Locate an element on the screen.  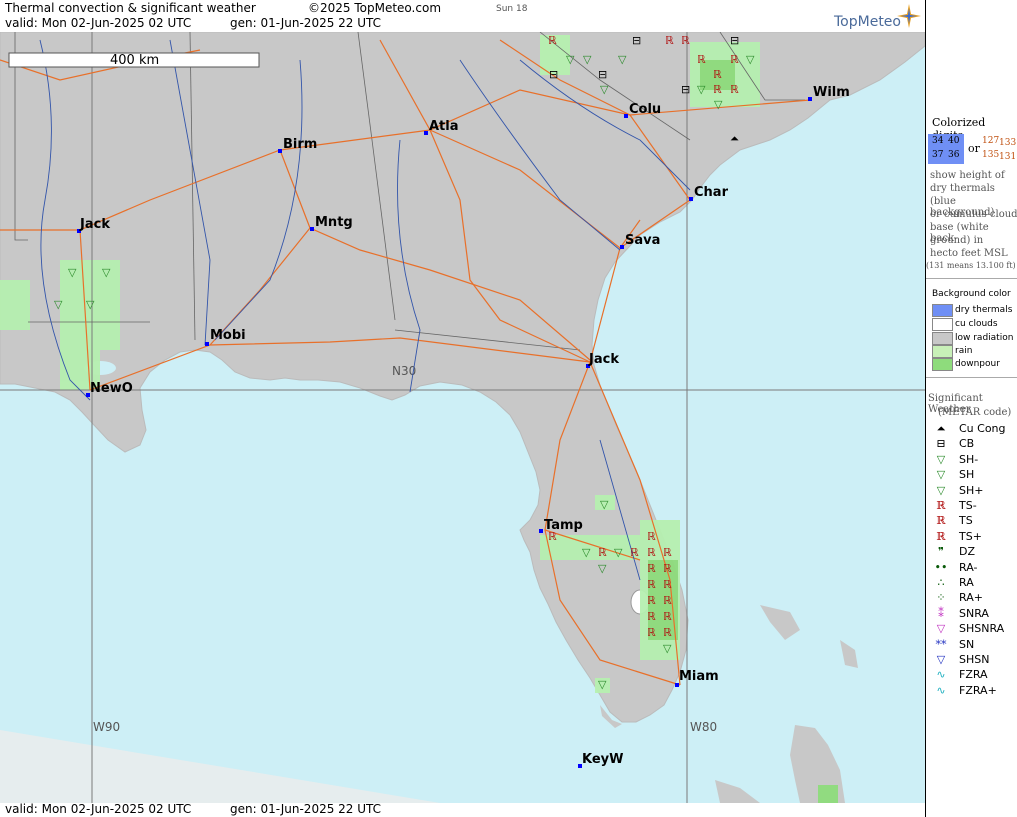
city-montgomery: Mntg is located at coordinates (334, 222).